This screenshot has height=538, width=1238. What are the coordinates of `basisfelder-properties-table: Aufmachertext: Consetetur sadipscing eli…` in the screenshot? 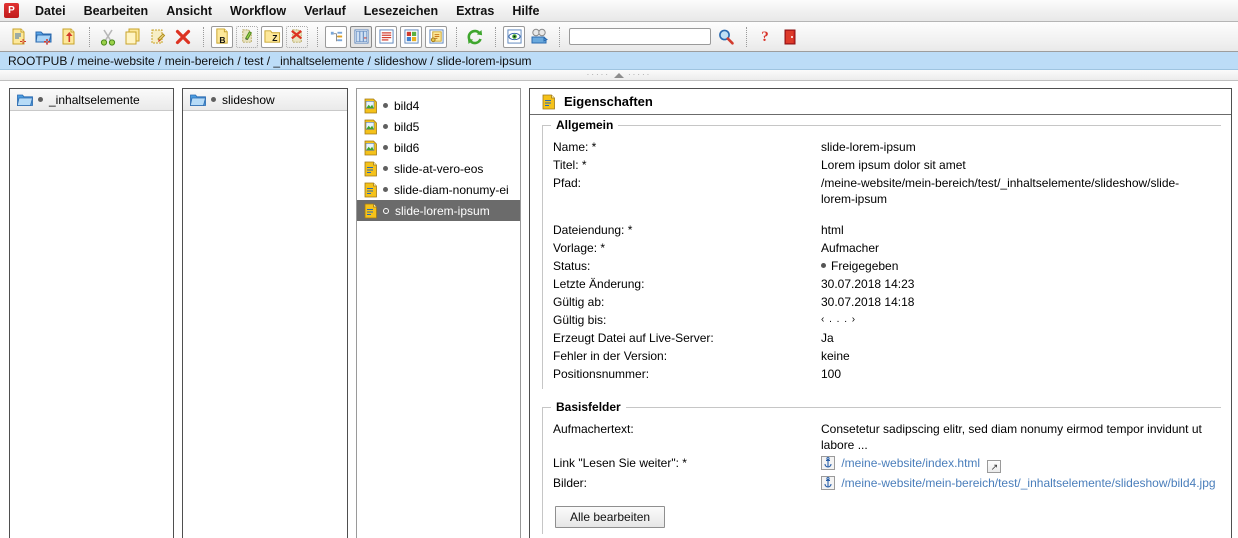 It's located at (887, 456).